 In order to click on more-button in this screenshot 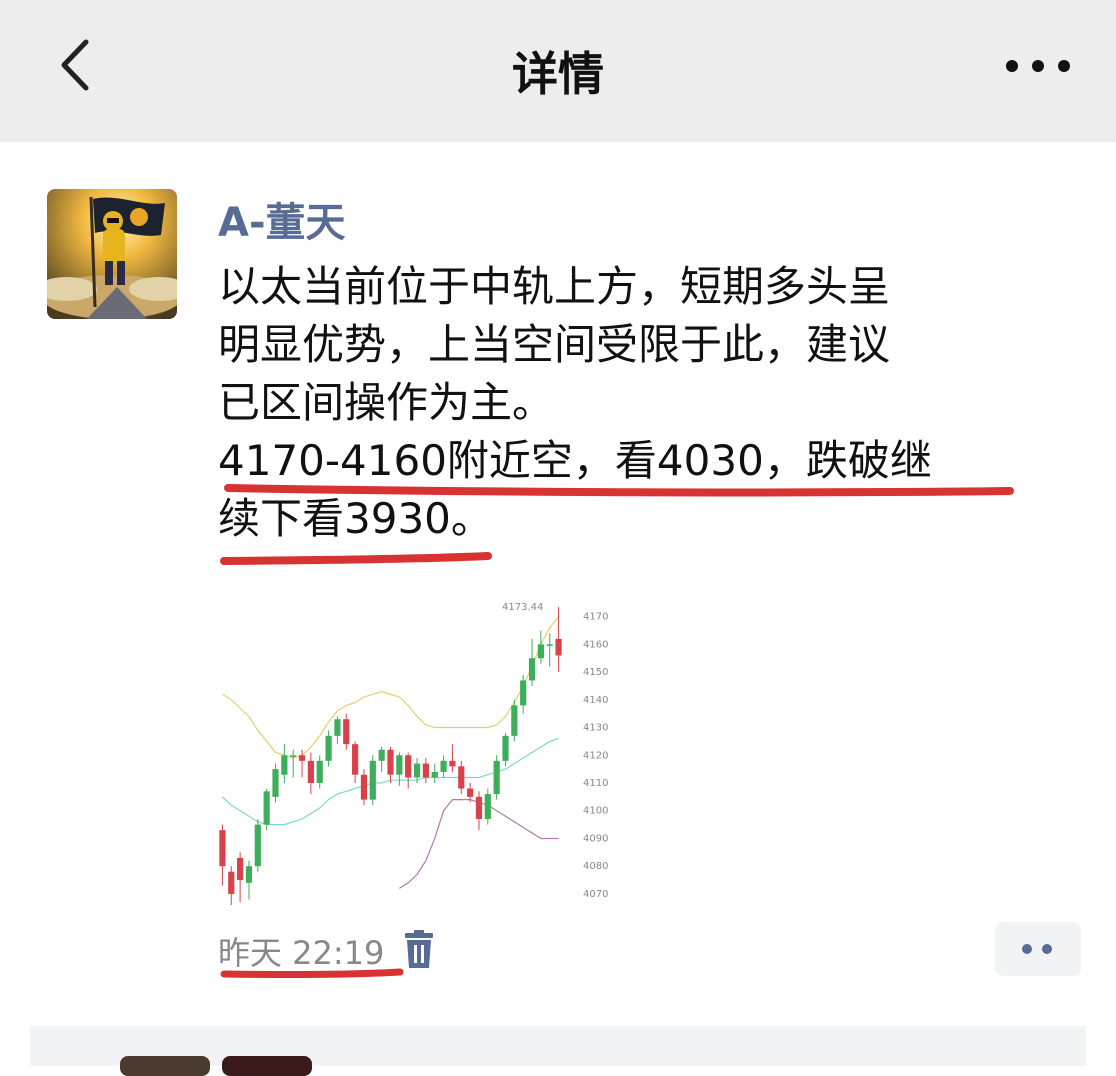, I will do `click(1040, 66)`.